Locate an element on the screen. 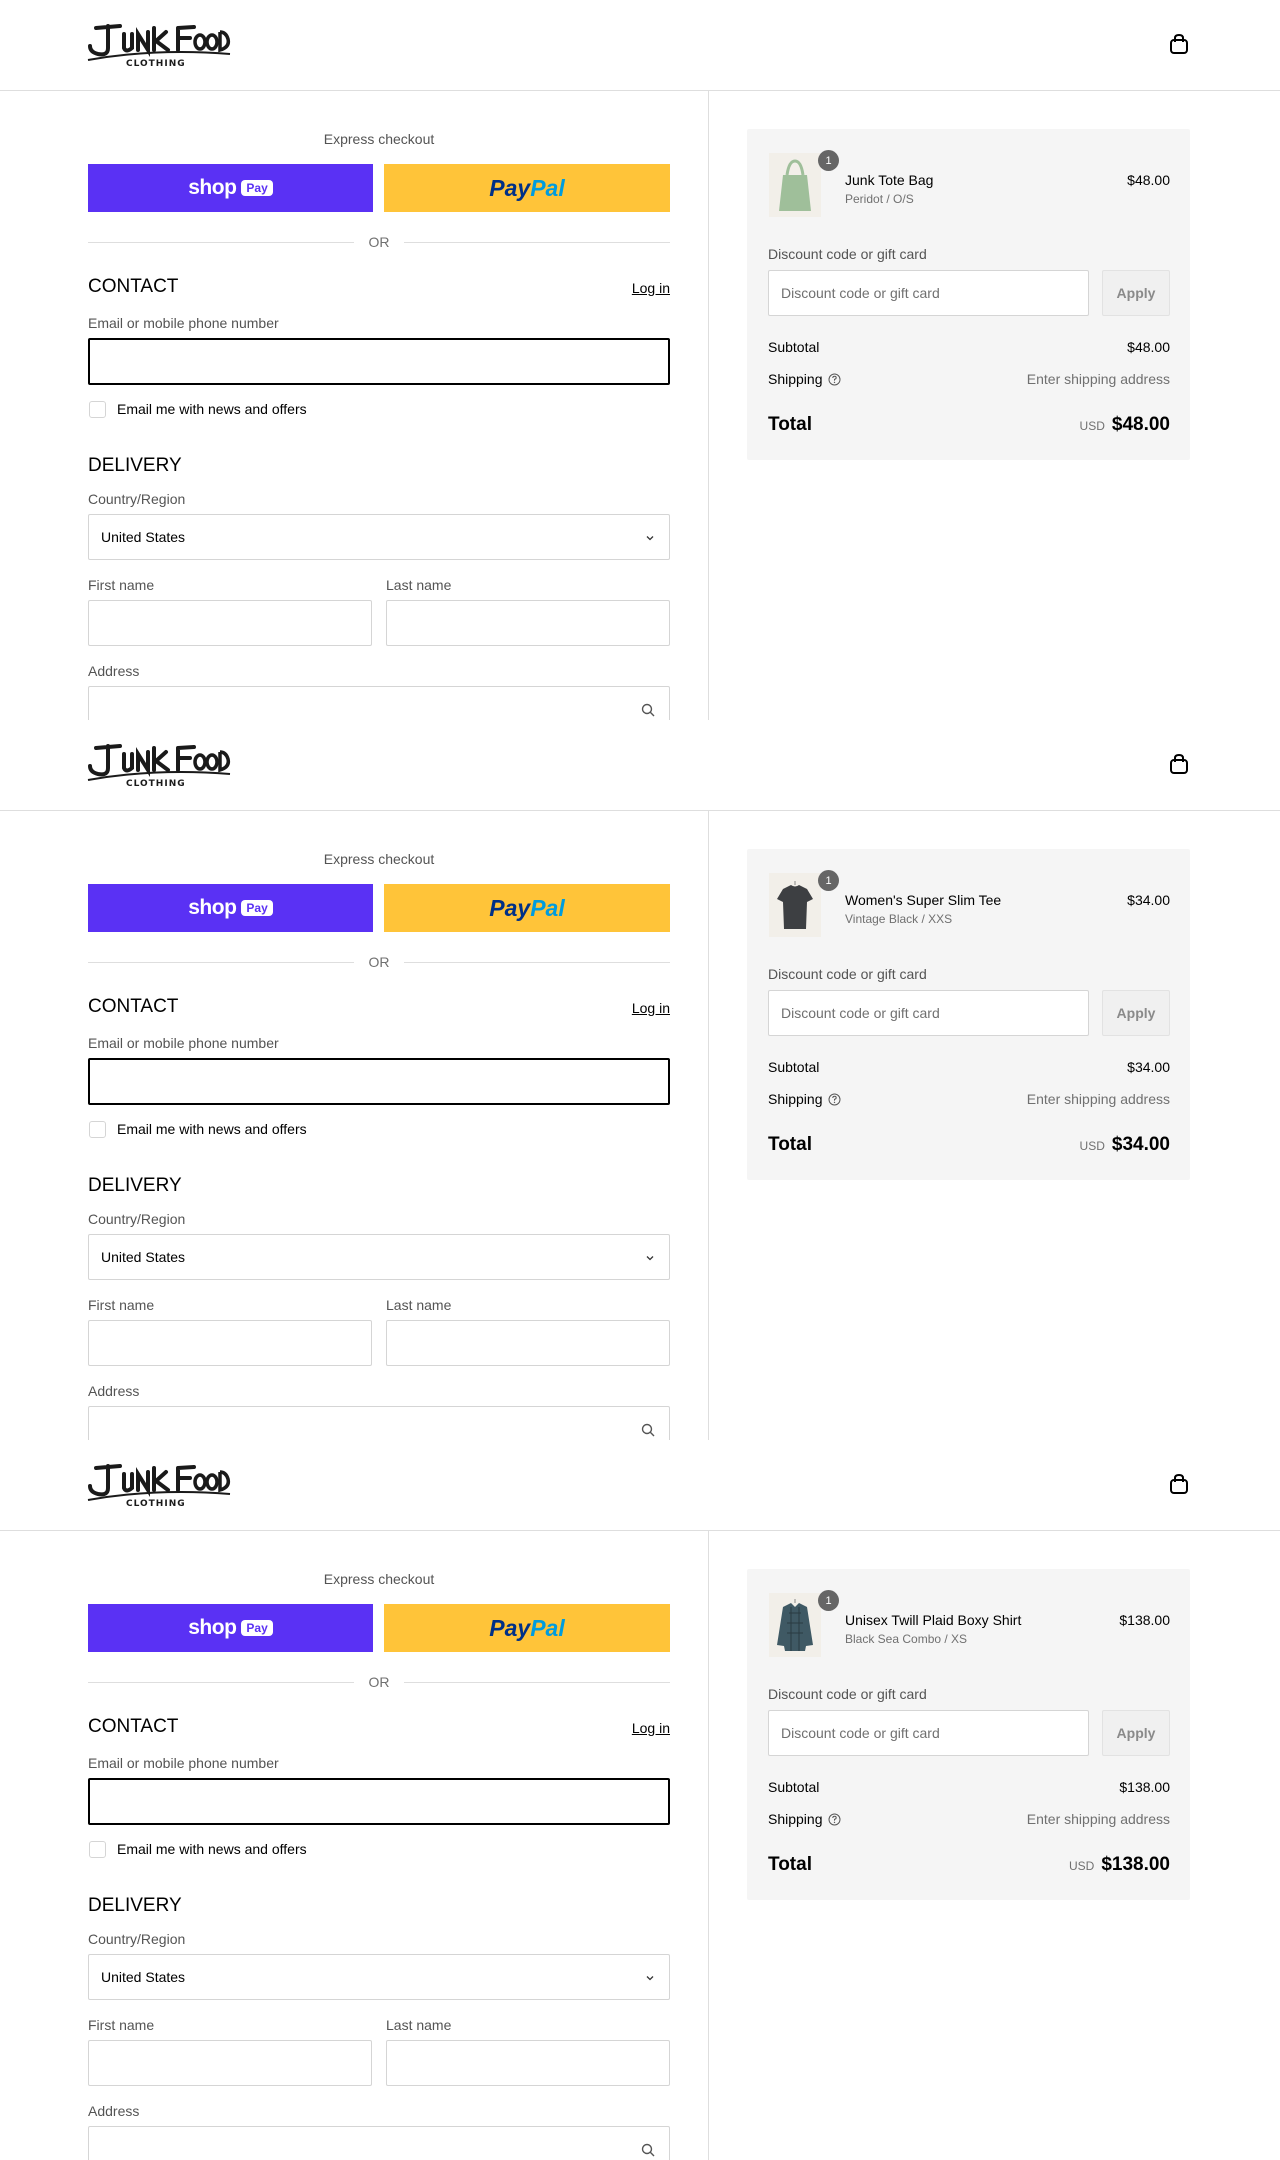 The width and height of the screenshot is (1280, 2160). product-variant: Black Sea Combo / XS is located at coordinates (906, 1639).